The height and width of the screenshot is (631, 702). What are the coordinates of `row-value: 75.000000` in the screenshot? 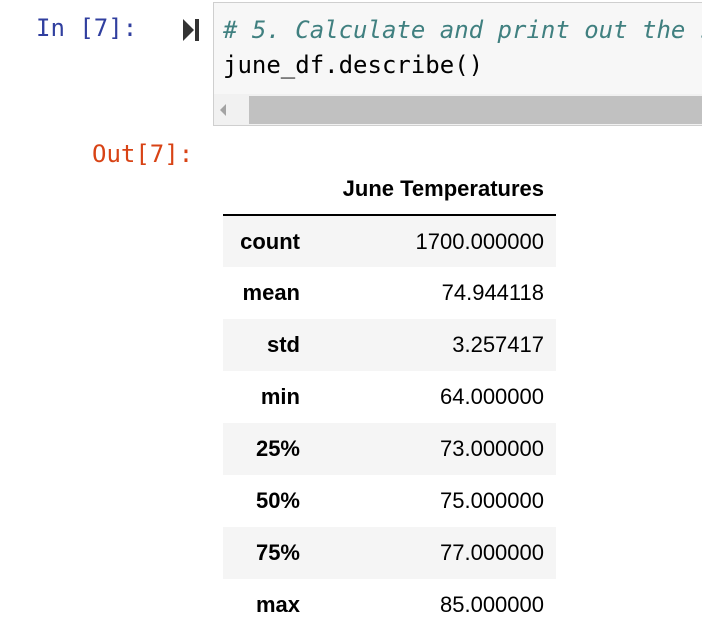 It's located at (492, 500).